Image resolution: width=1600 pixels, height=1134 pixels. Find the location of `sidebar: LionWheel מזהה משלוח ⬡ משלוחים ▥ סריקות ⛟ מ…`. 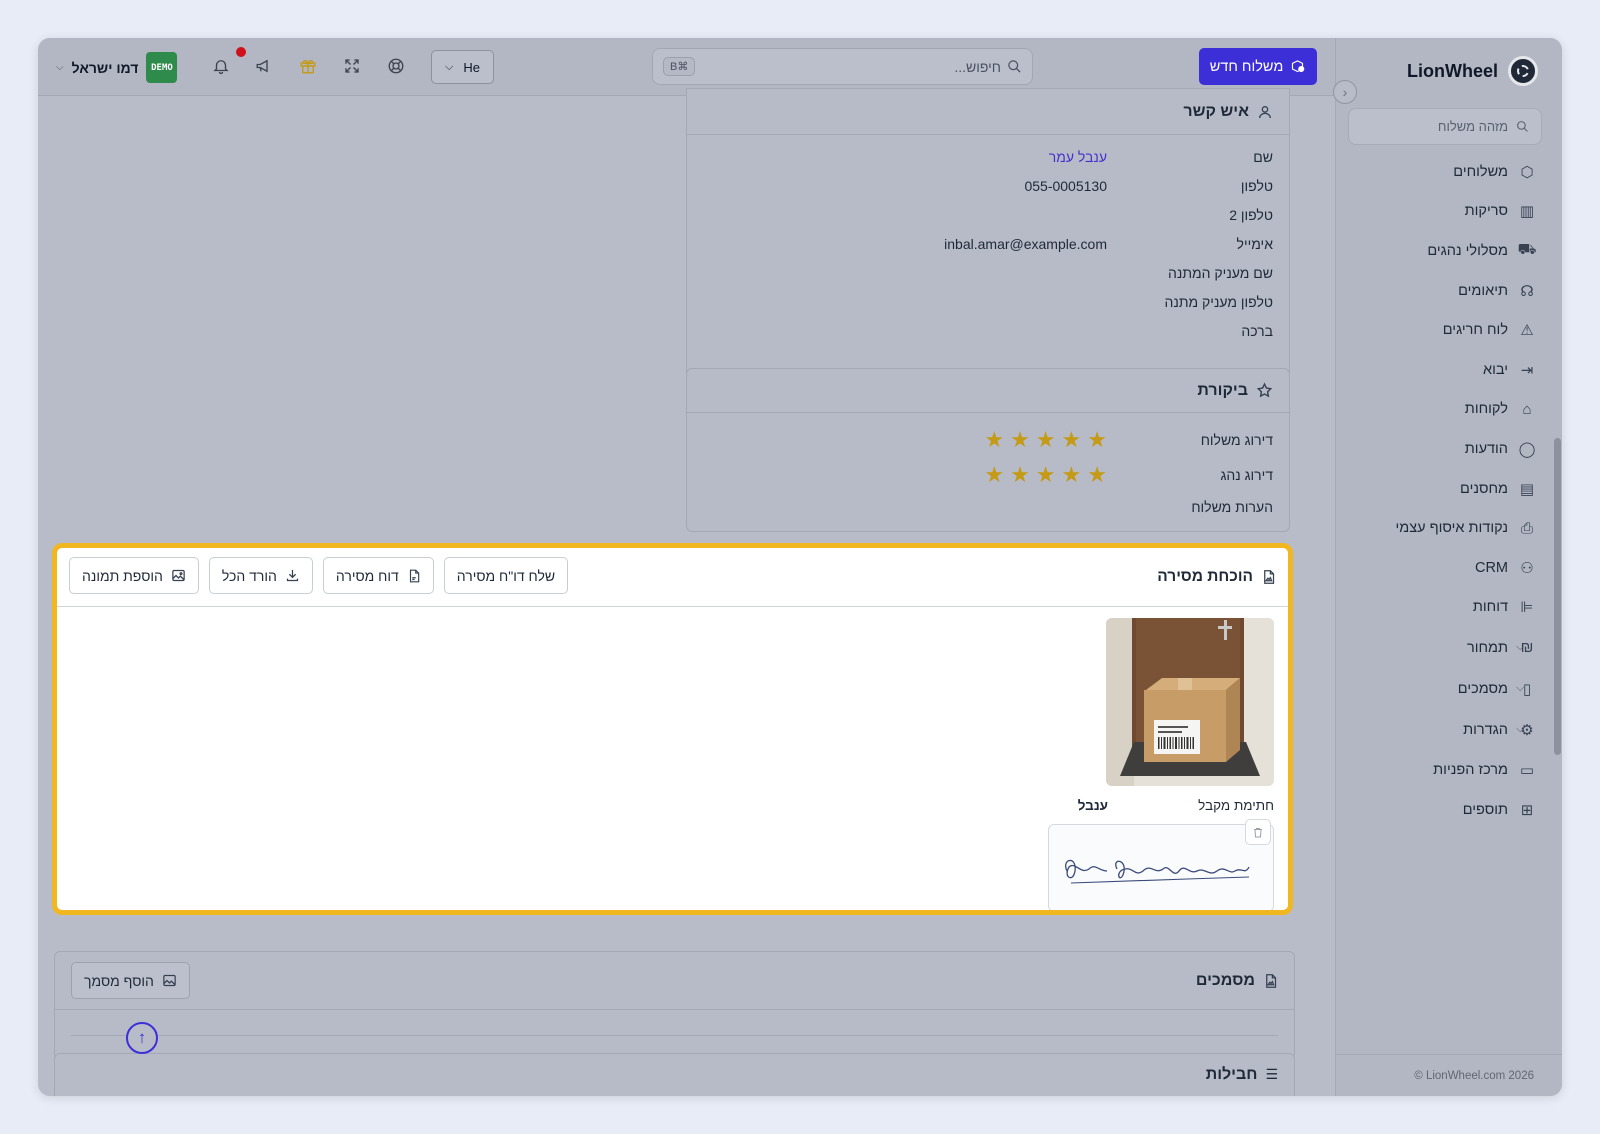

sidebar: LionWheel מזהה משלוח ⬡ משלוחים ▥ סריקות ⛟ מ… is located at coordinates (1448, 567).